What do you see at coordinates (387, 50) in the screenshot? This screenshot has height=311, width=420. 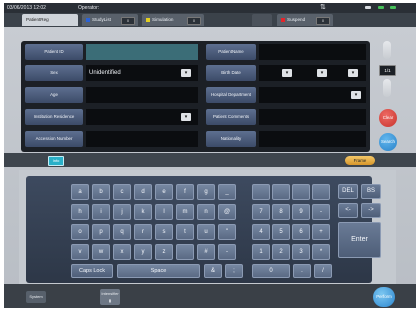 I see `scroll-up-handle` at bounding box center [387, 50].